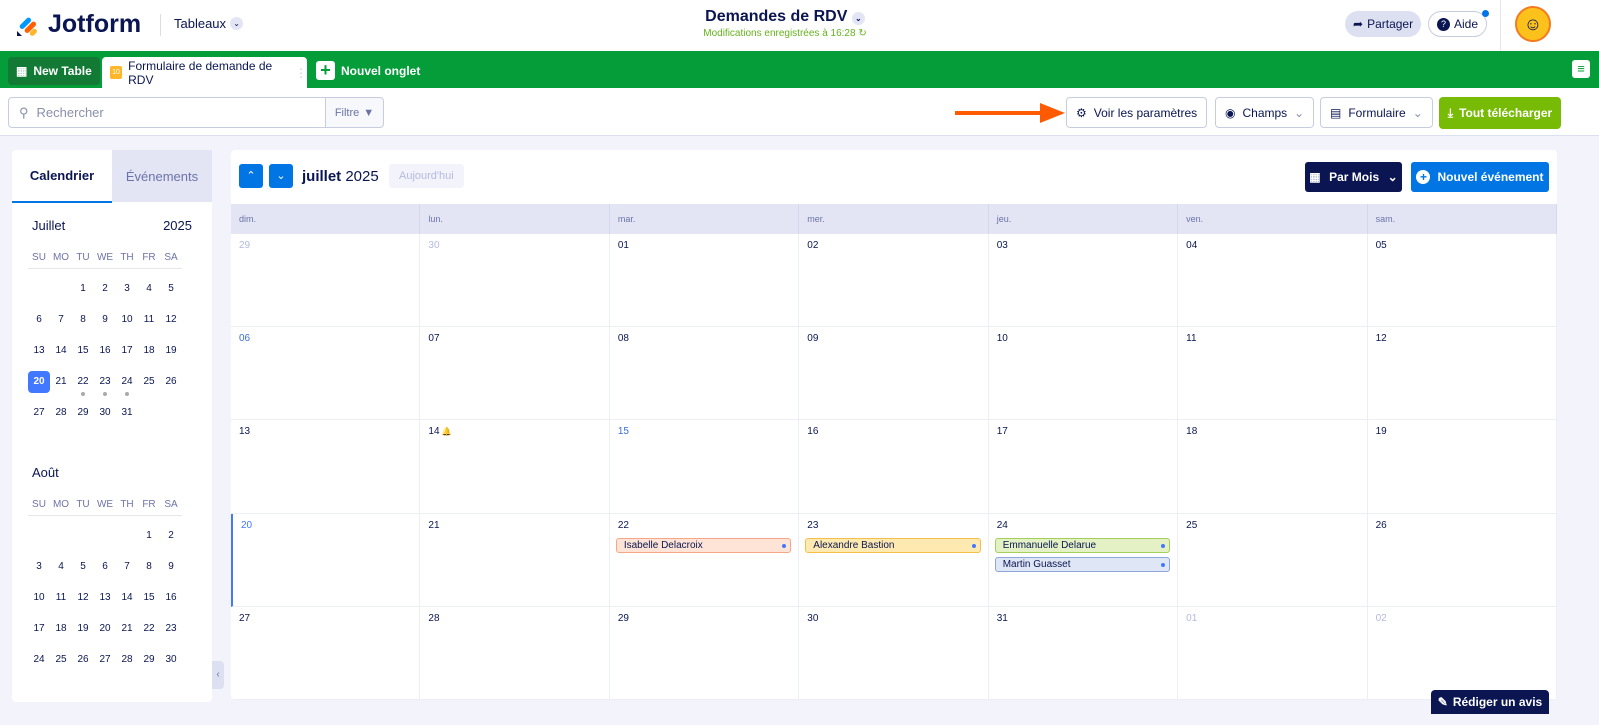  I want to click on mini-day: 12, so click(83, 598).